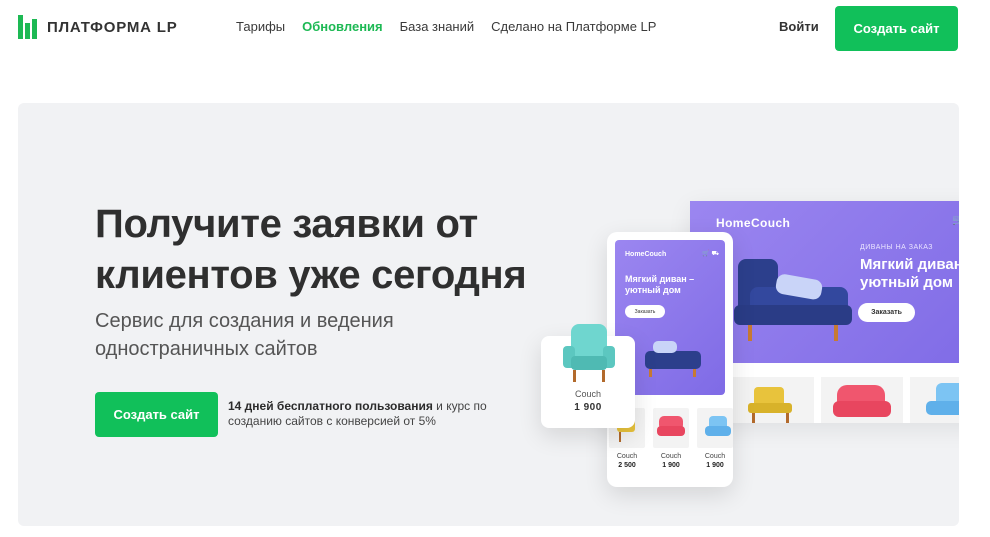 The width and height of the screenshot is (990, 537). I want to click on hero-note-bold: 14 дней бесплатного пользования, so click(330, 406).